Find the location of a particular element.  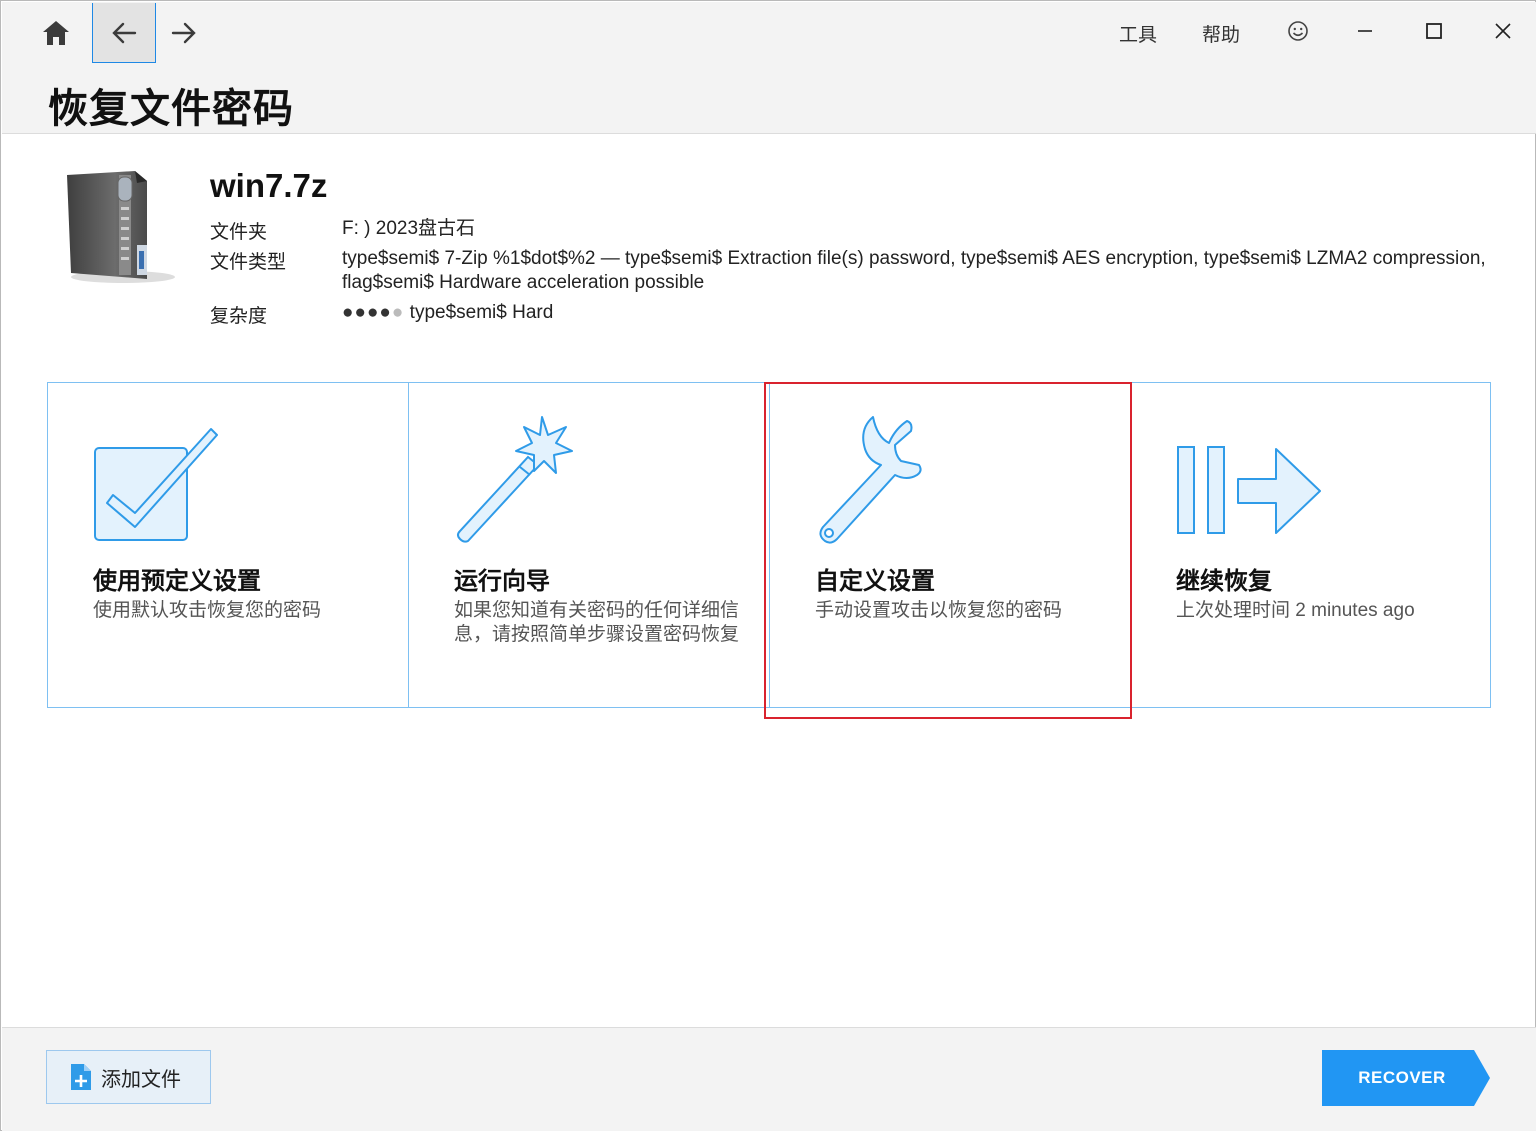

arrow-right-icon is located at coordinates (183, 33).